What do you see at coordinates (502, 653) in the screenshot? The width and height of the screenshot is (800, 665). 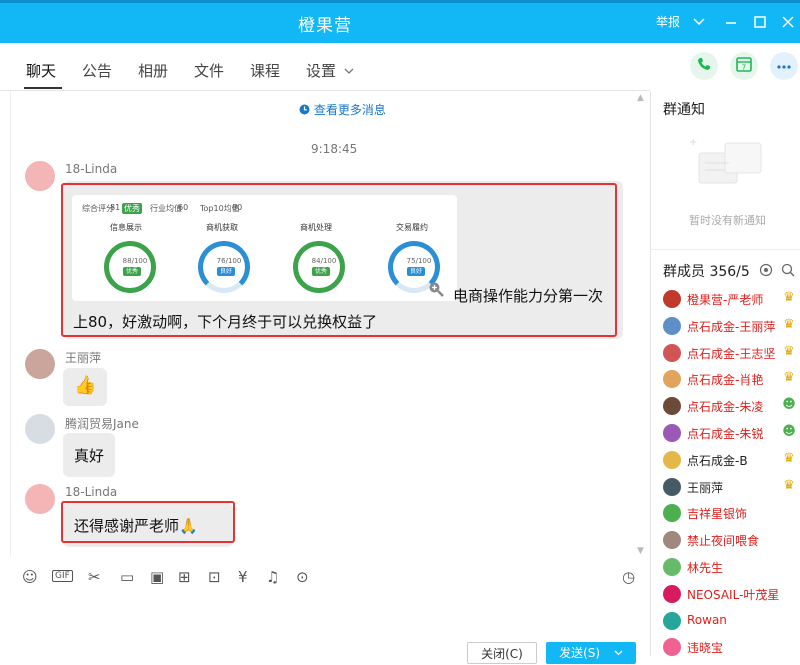 I see `close-button: 关闭(C)` at bounding box center [502, 653].